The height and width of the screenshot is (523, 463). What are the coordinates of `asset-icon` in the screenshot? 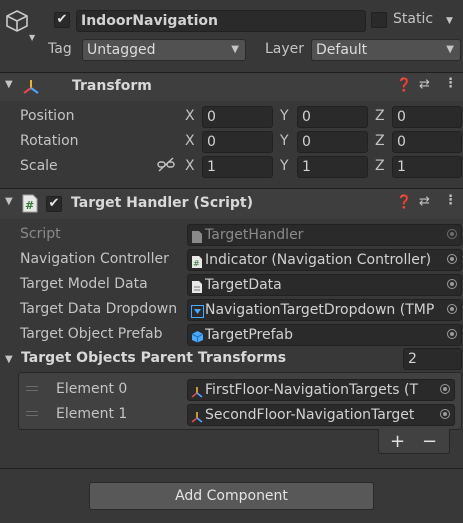 It's located at (197, 286).